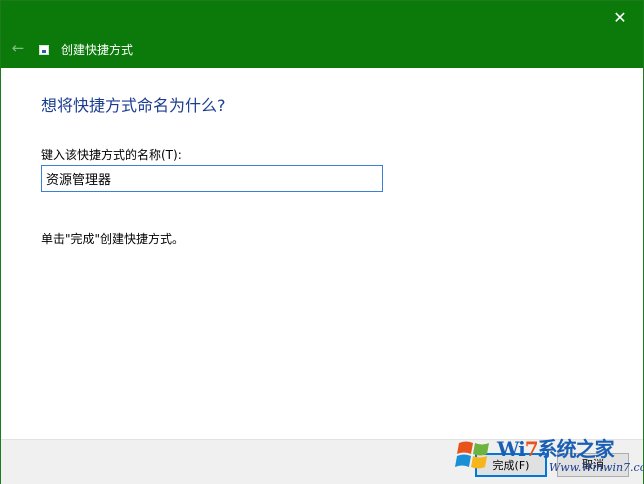 The height and width of the screenshot is (484, 644). Describe the element at coordinates (322, 34) in the screenshot. I see `title-bar: ✕ ← 创建快捷方式` at that location.